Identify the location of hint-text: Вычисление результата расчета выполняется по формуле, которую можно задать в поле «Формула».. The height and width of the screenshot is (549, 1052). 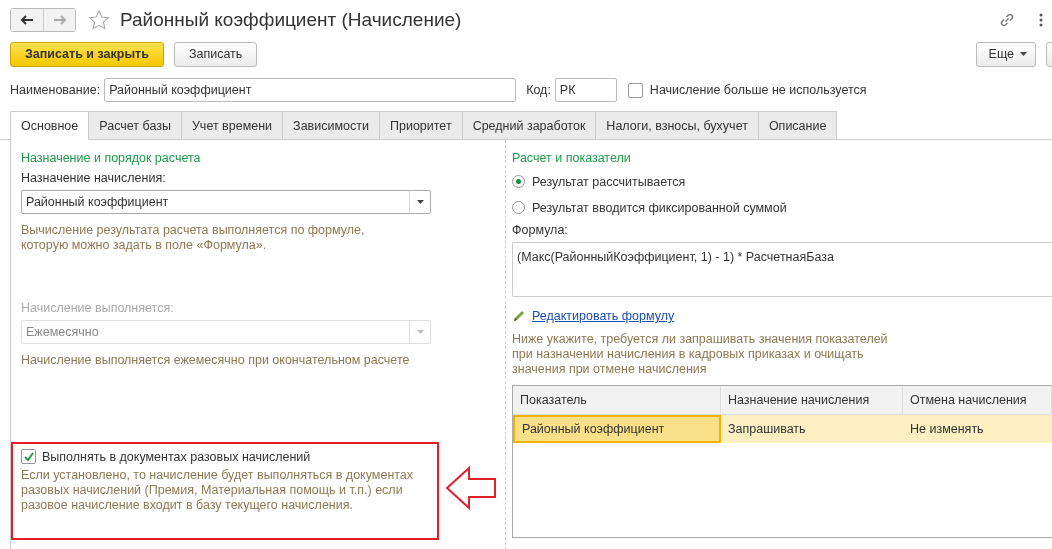
(193, 238).